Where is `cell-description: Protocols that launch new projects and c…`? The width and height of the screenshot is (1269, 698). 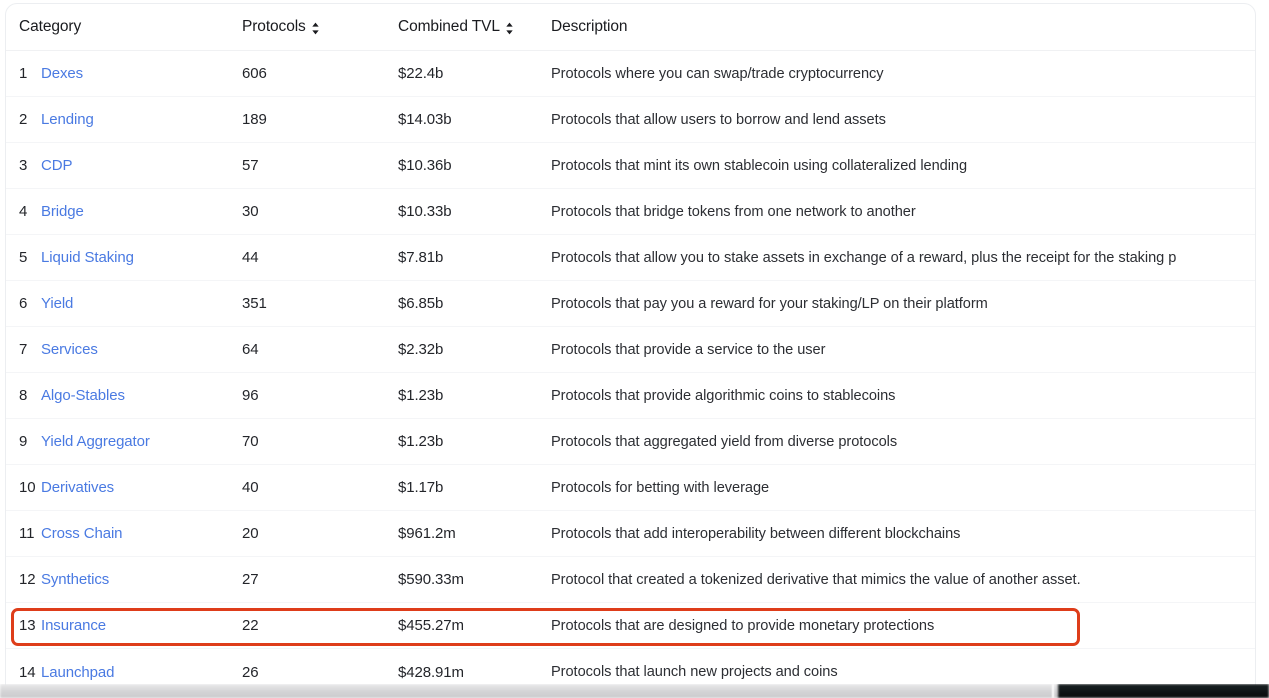 cell-description: Protocols that launch new projects and c… is located at coordinates (903, 672).